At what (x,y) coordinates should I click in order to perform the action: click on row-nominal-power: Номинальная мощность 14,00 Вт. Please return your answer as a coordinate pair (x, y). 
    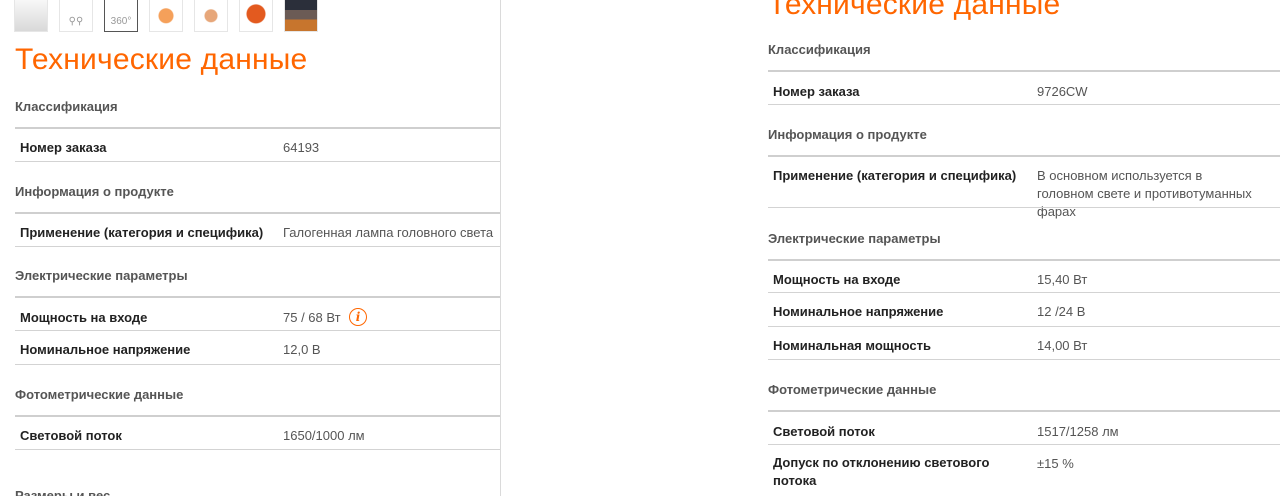
    Looking at the image, I should click on (1024, 343).